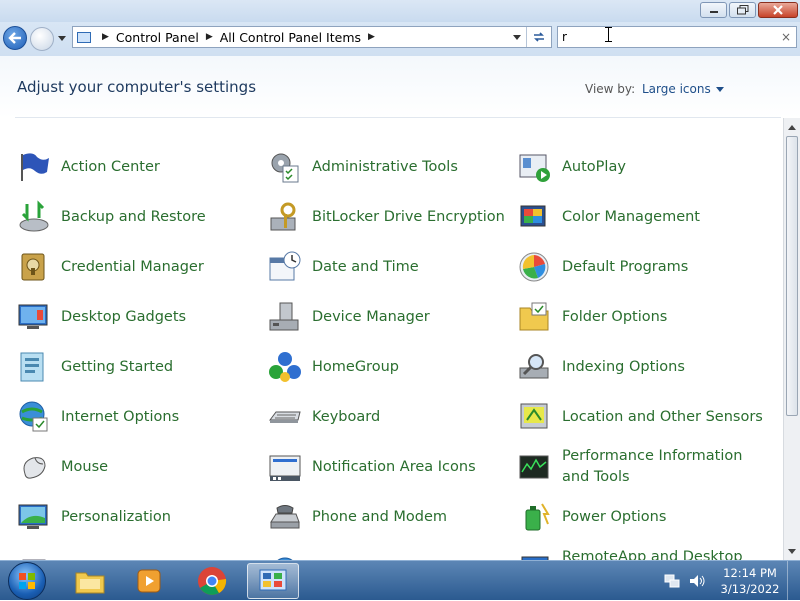 The image size is (800, 601). I want to click on list-item: Indexing Options, so click(640, 367).